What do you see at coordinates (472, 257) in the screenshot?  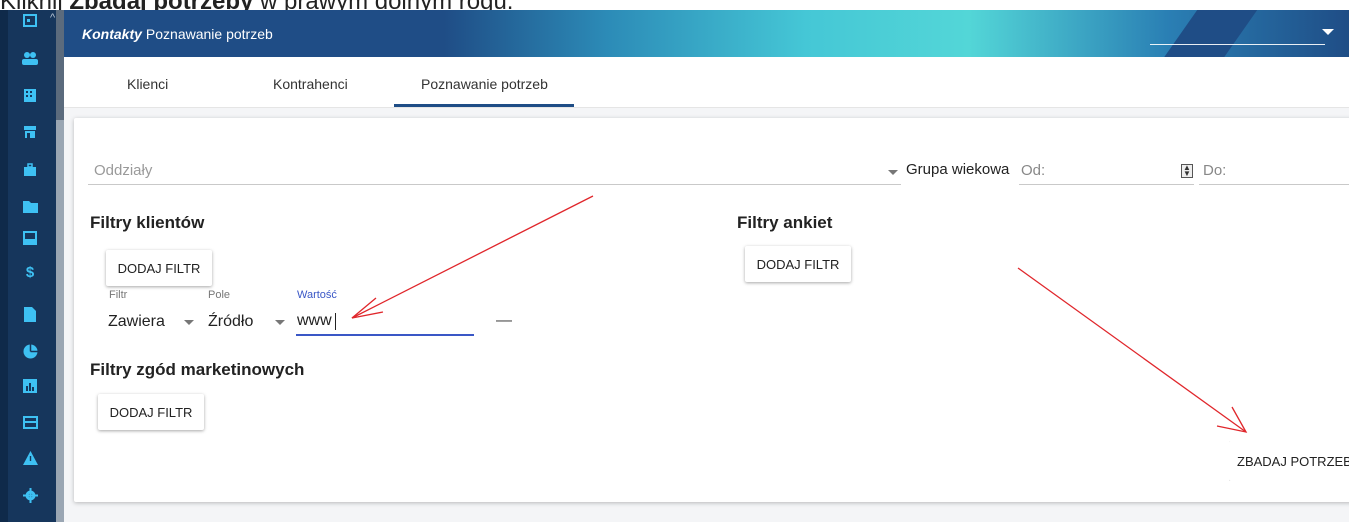 I see `arrow-to-value-input` at bounding box center [472, 257].